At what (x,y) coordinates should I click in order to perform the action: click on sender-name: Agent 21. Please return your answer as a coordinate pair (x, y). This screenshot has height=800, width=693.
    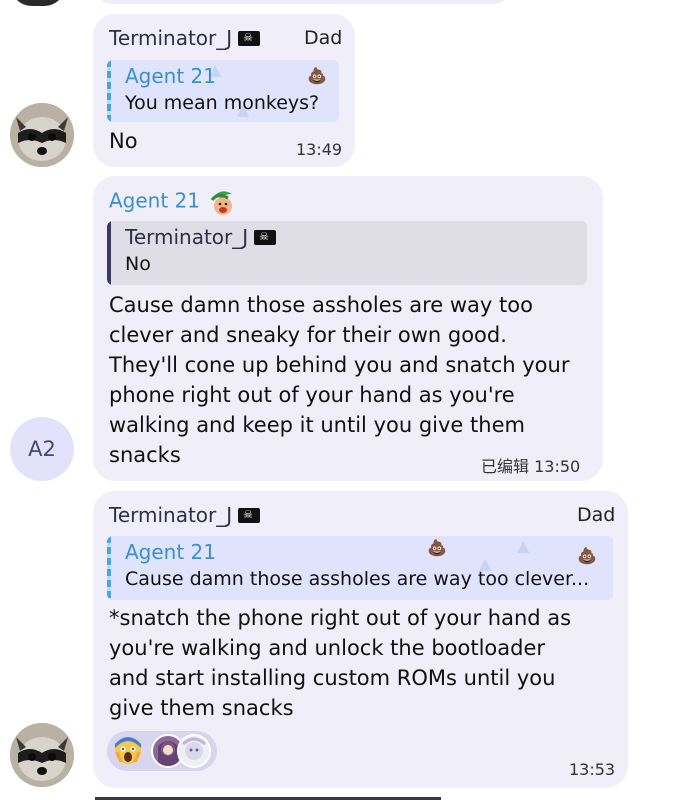
    Looking at the image, I should click on (172, 202).